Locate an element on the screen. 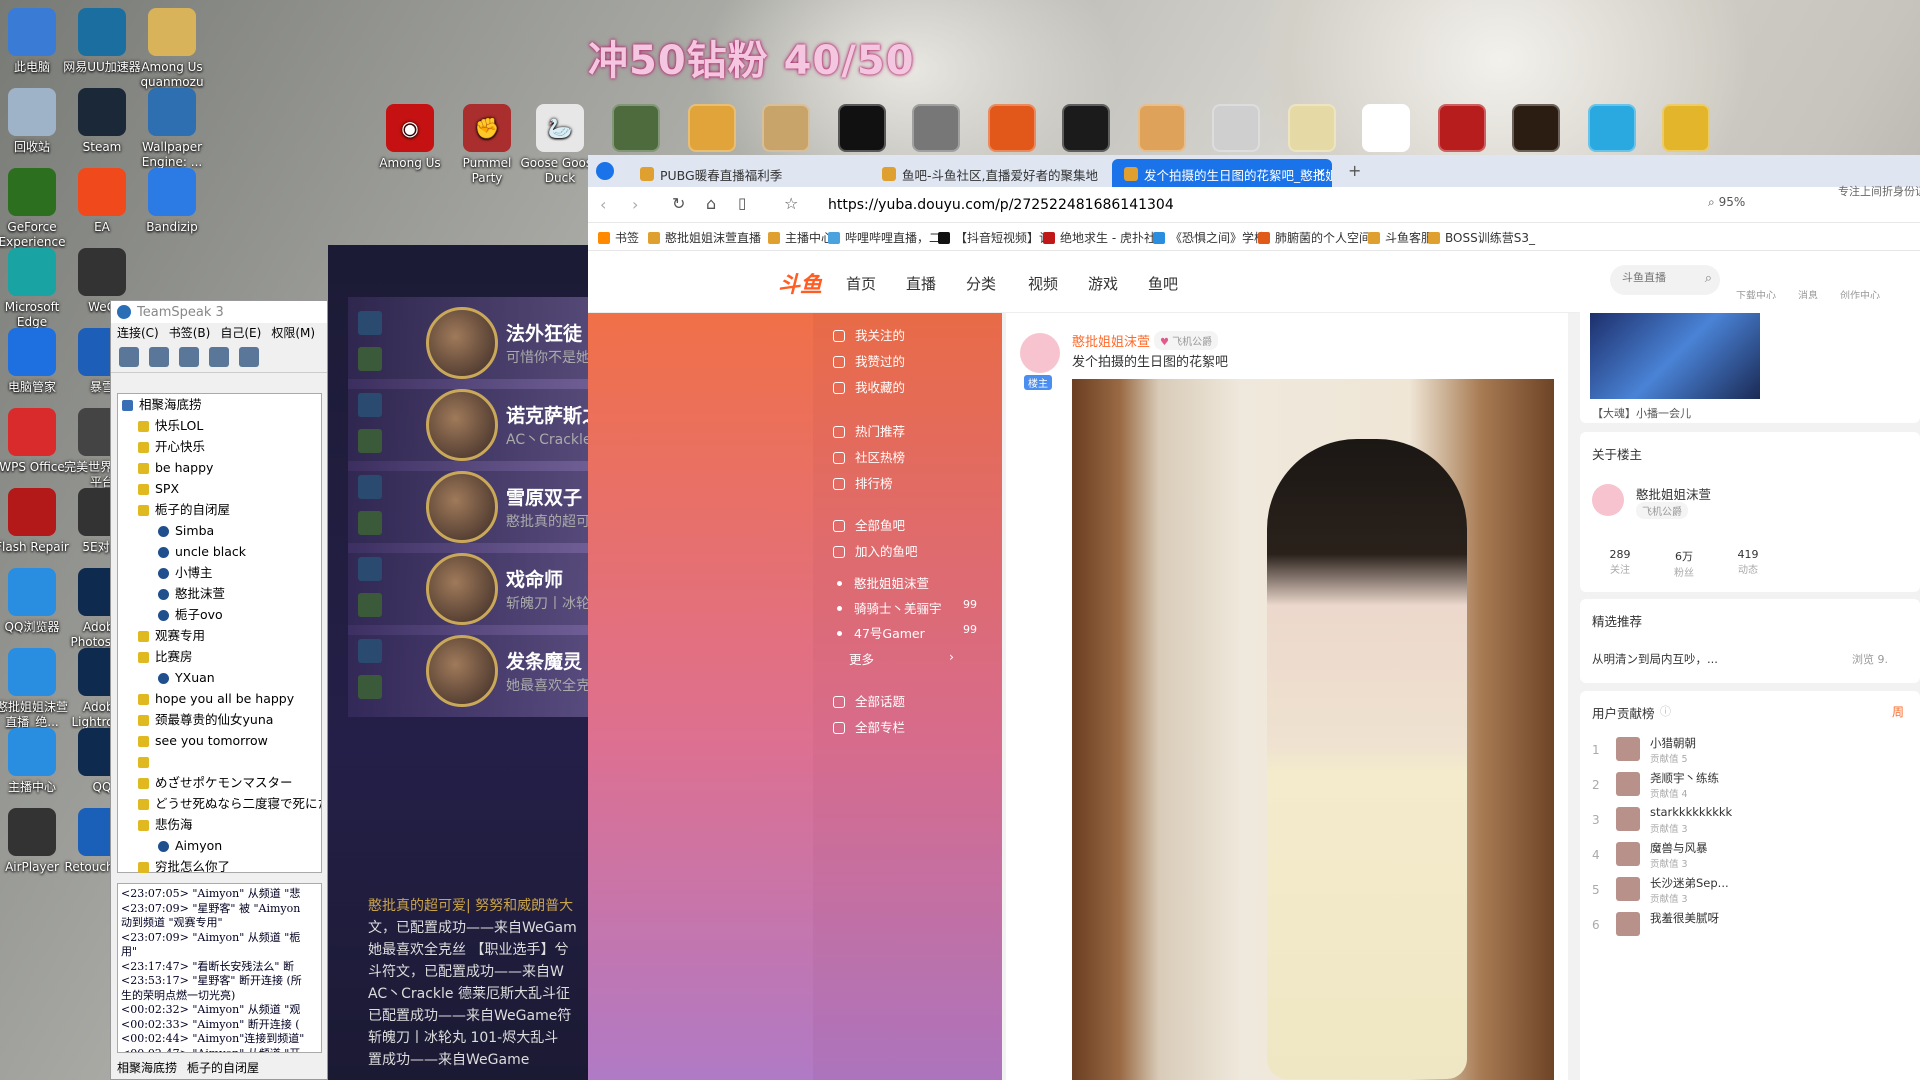 The height and width of the screenshot is (1080, 1920). channel-row: hope you all be happy is located at coordinates (219, 698).